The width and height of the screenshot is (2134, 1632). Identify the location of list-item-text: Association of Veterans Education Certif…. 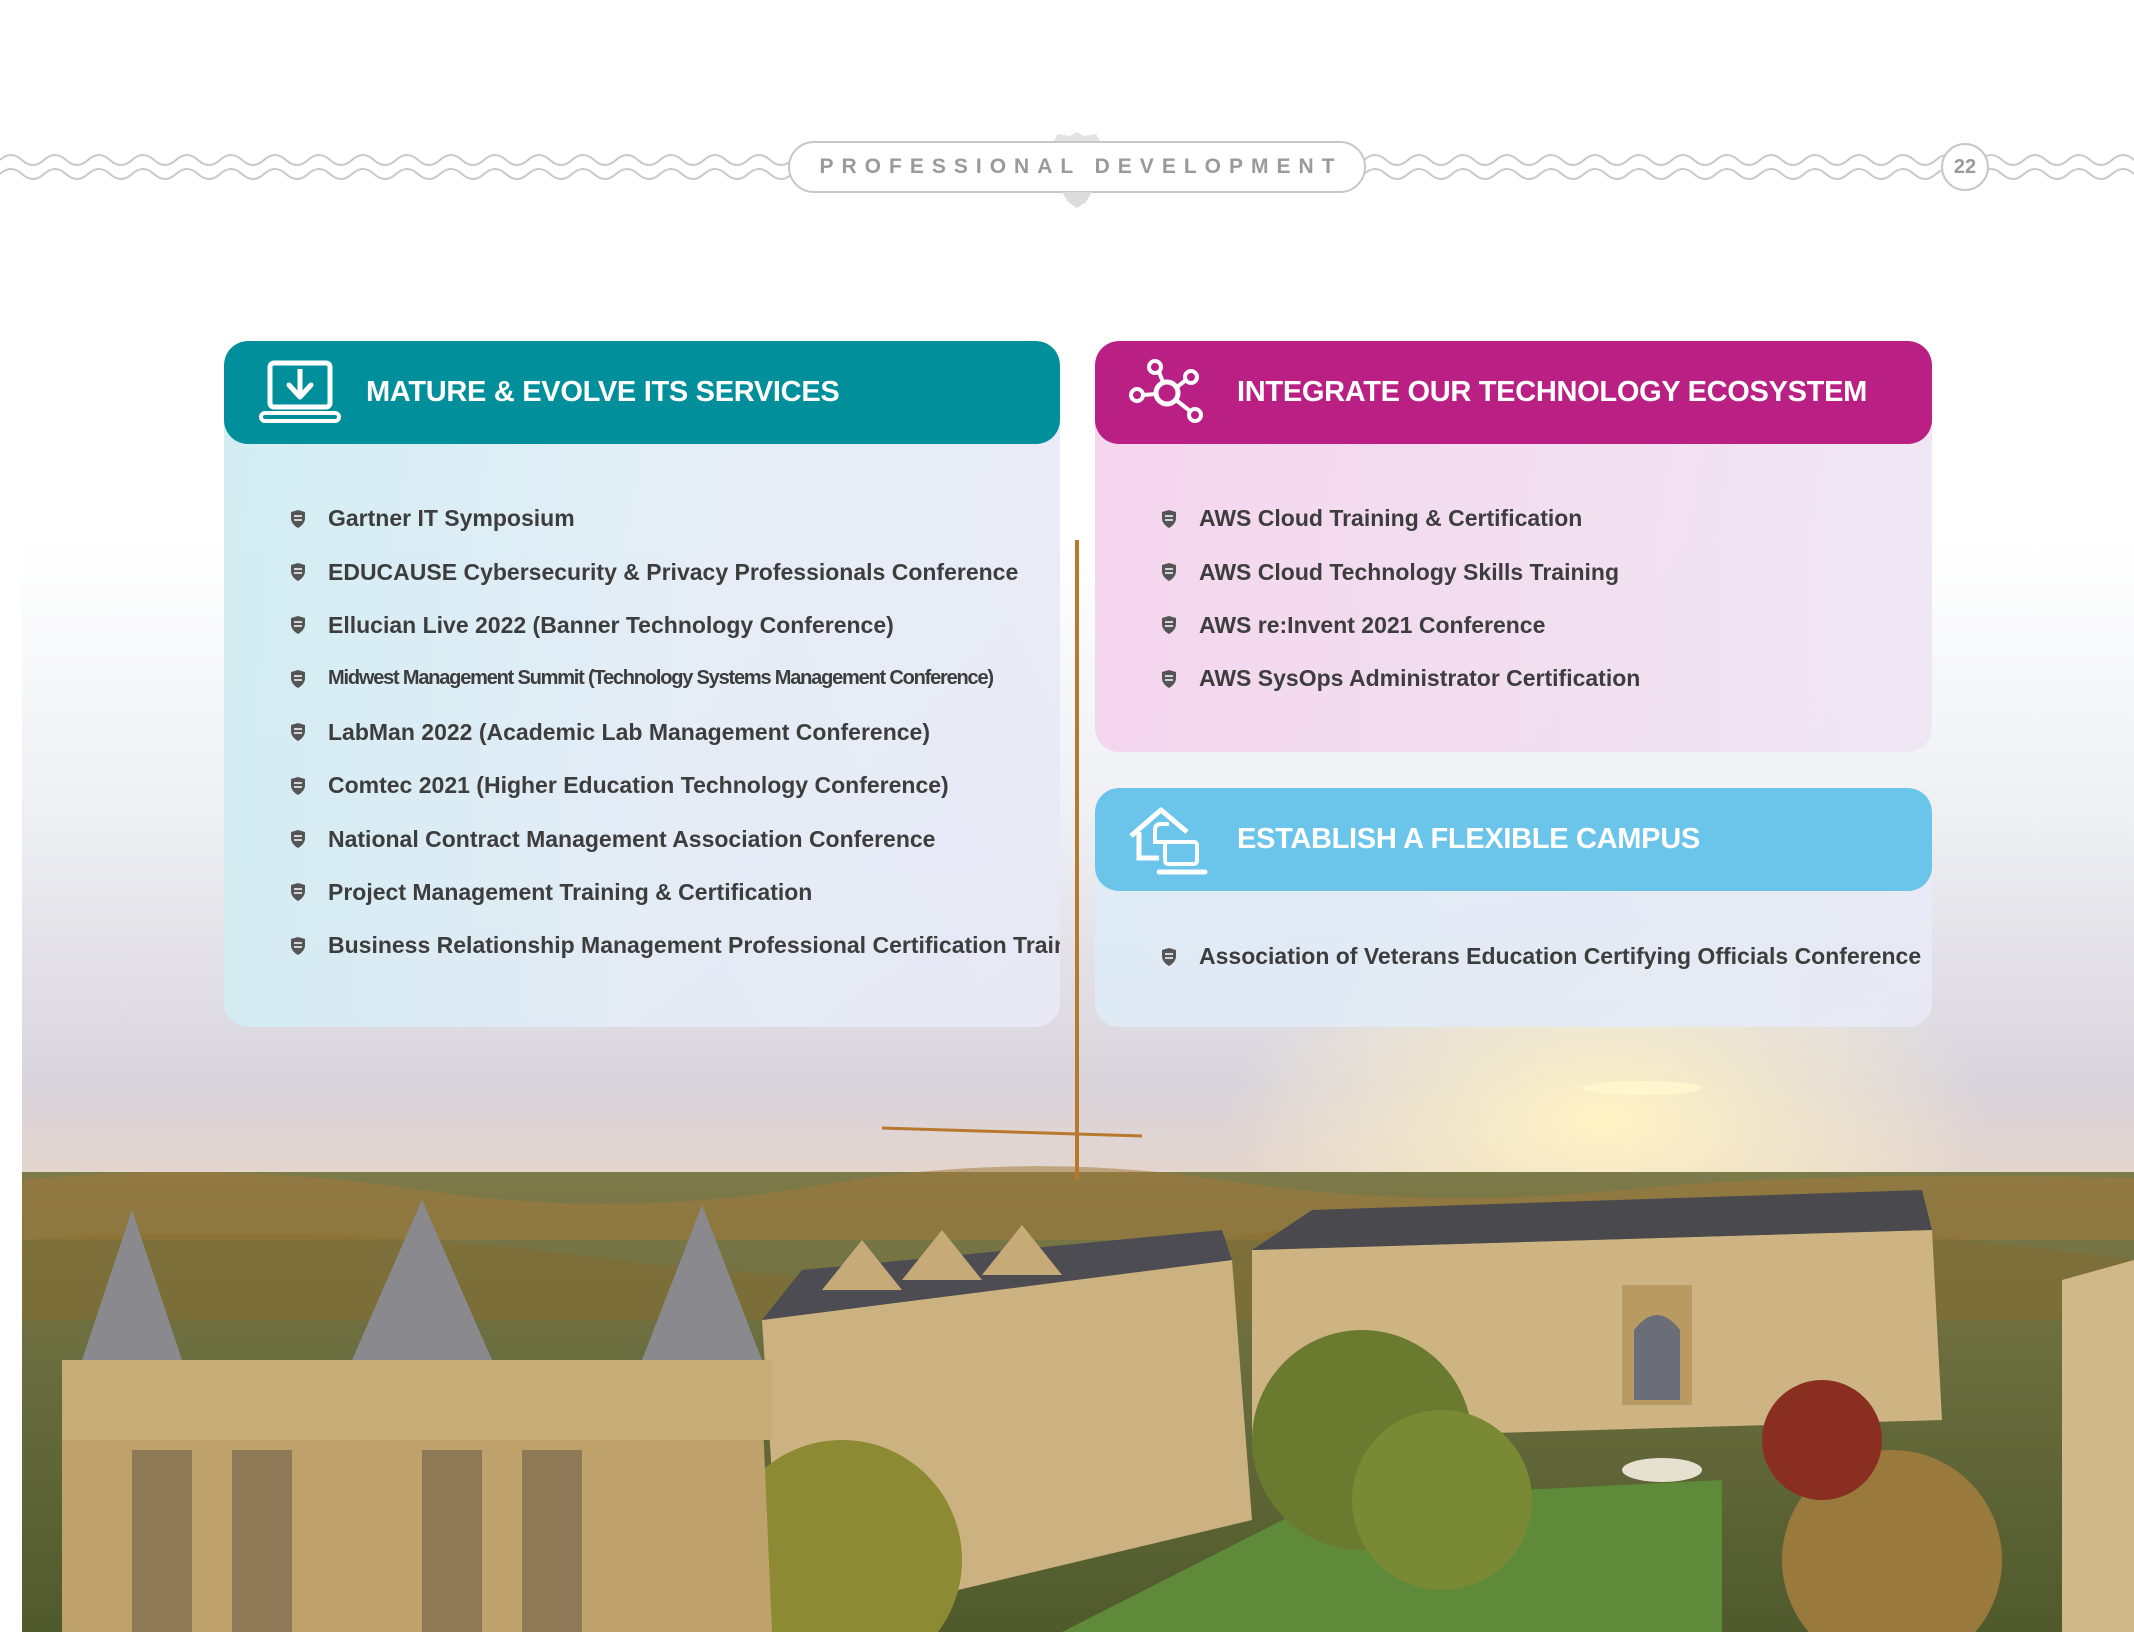
(1560, 956).